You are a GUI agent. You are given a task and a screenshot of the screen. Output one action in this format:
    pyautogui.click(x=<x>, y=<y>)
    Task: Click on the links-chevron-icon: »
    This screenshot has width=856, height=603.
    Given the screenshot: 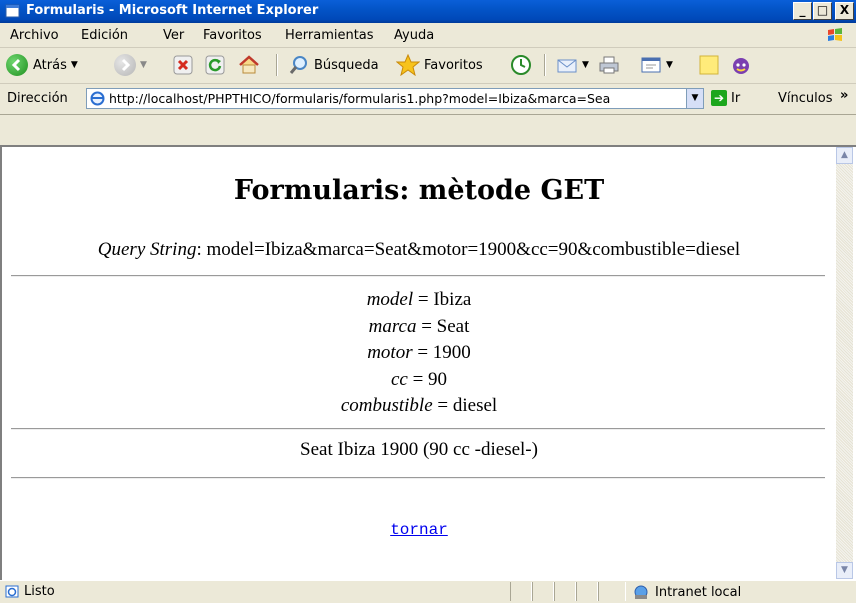 What is the action you would take?
    pyautogui.click(x=844, y=95)
    